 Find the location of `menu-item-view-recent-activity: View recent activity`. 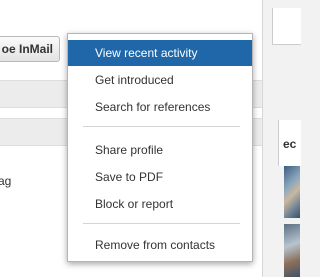

menu-item-view-recent-activity: View recent activity is located at coordinates (160, 53).